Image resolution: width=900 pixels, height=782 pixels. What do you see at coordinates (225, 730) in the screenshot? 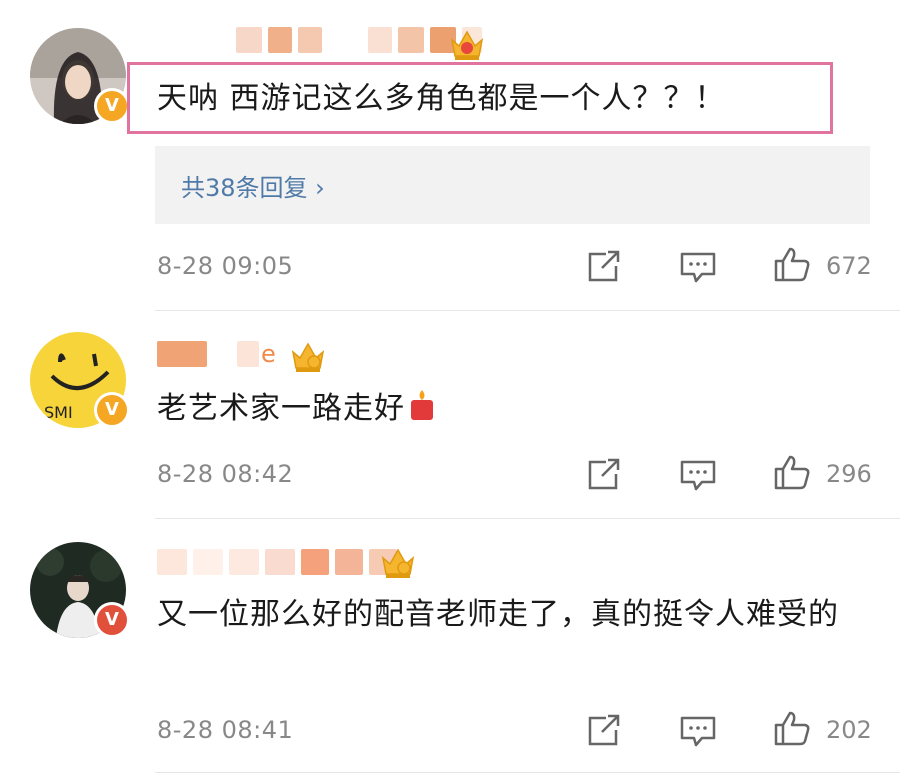
I see `timestamp-comment-3: 8-28 08:41` at bounding box center [225, 730].